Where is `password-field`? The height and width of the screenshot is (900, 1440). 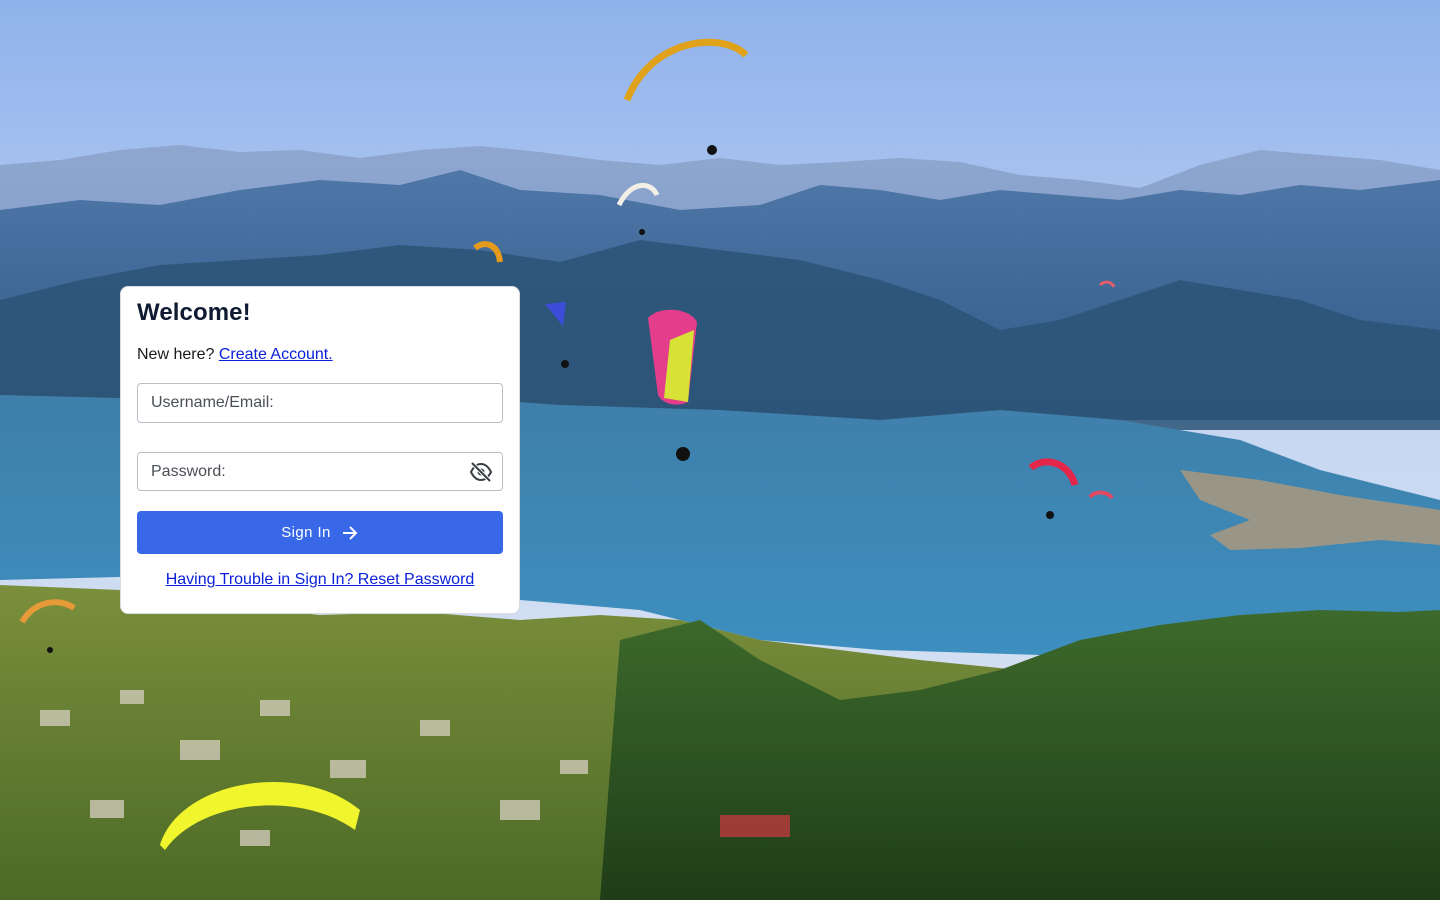
password-field is located at coordinates (320, 471).